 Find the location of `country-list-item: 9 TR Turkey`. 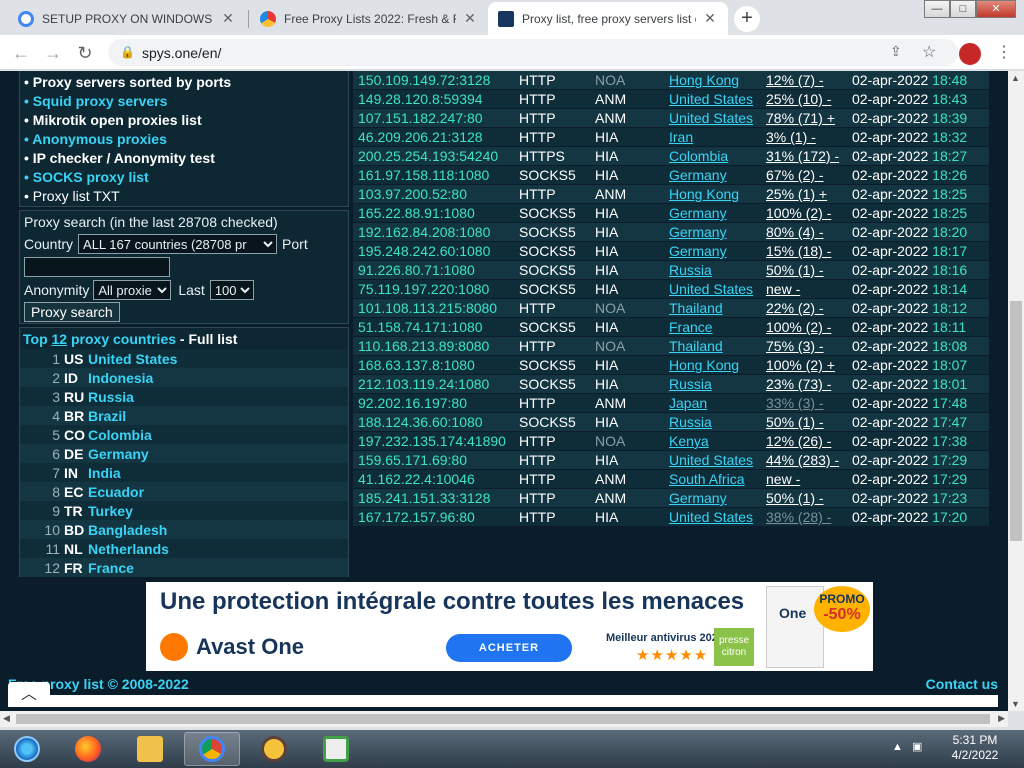

country-list-item: 9 TR Turkey is located at coordinates (184, 510).